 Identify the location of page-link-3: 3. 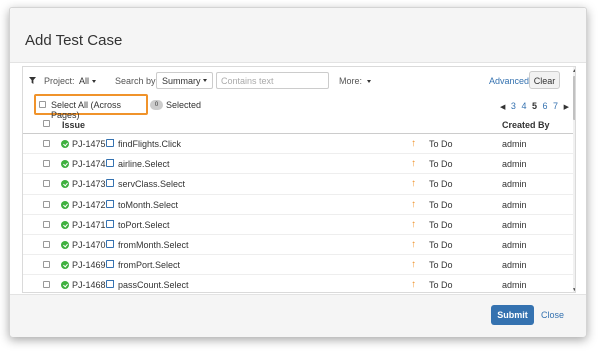
(513, 106).